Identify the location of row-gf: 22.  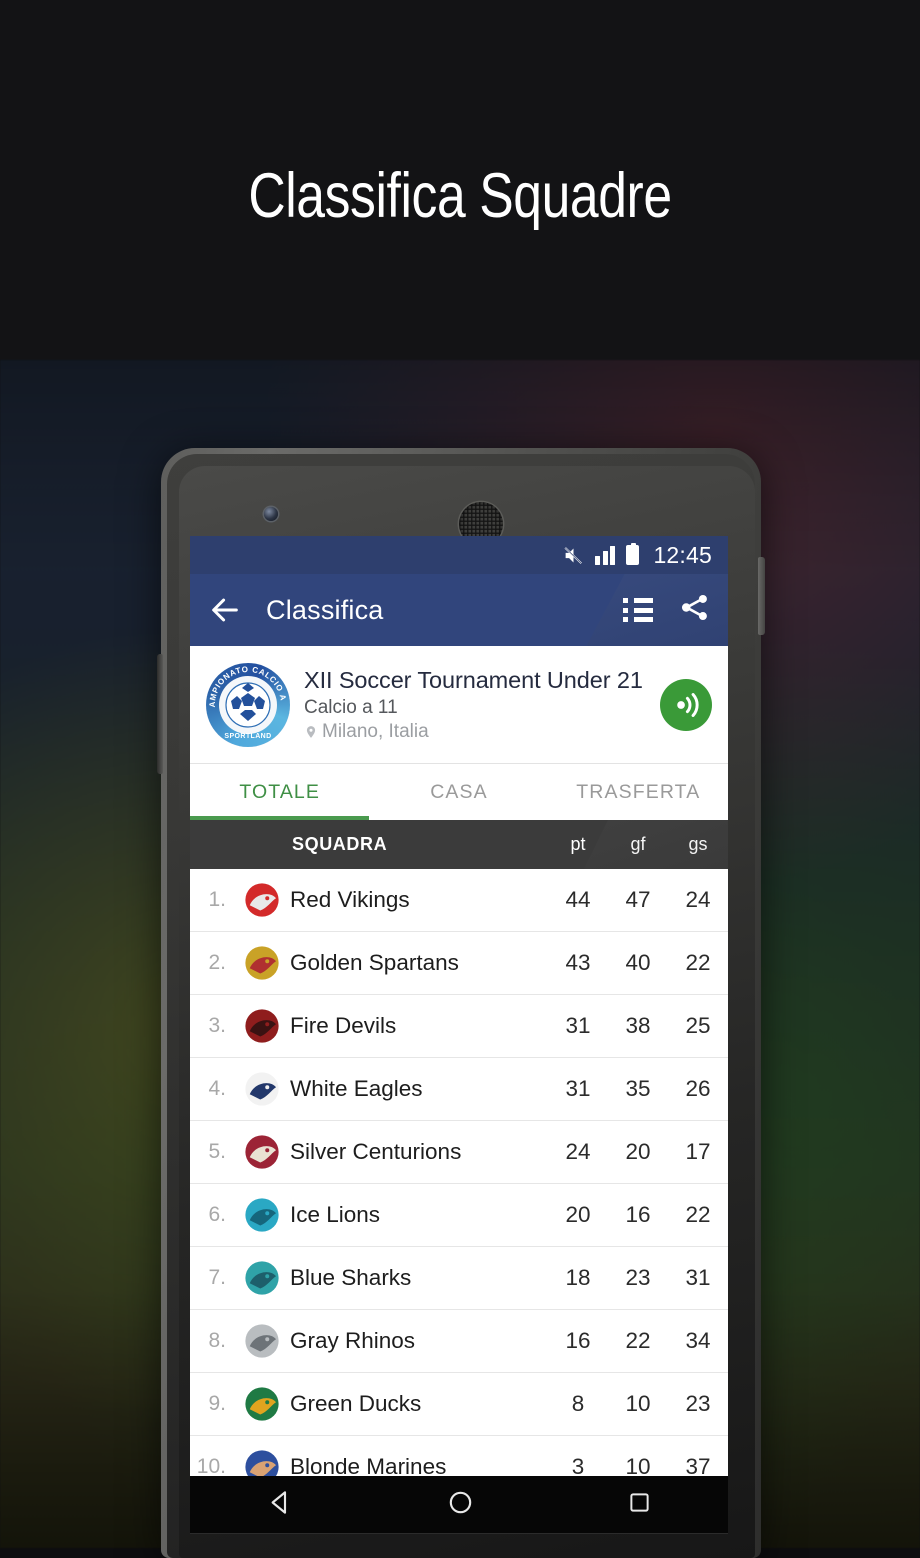
(638, 1340).